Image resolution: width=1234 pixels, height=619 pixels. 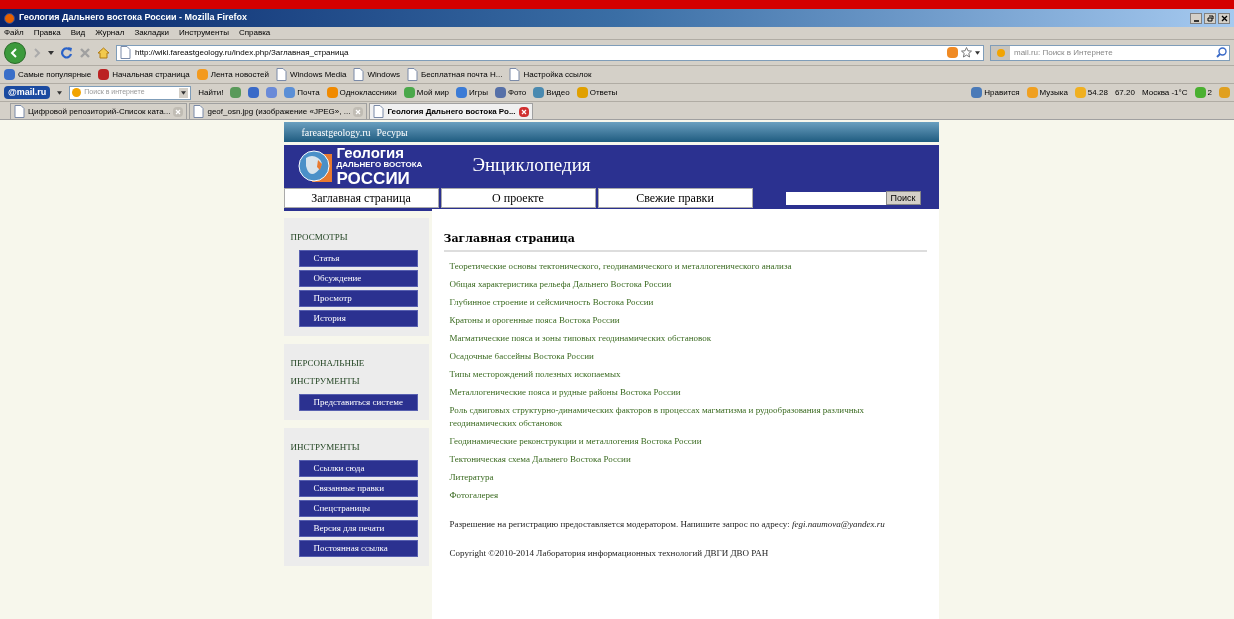 I want to click on bookmark-link: Windows, so click(x=383, y=74).